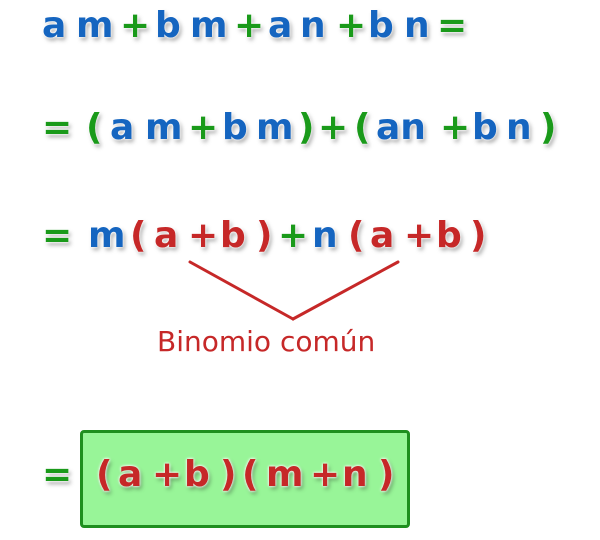 This screenshot has width=600, height=540. What do you see at coordinates (241, 290) in the screenshot?
I see `connector-left-line` at bounding box center [241, 290].